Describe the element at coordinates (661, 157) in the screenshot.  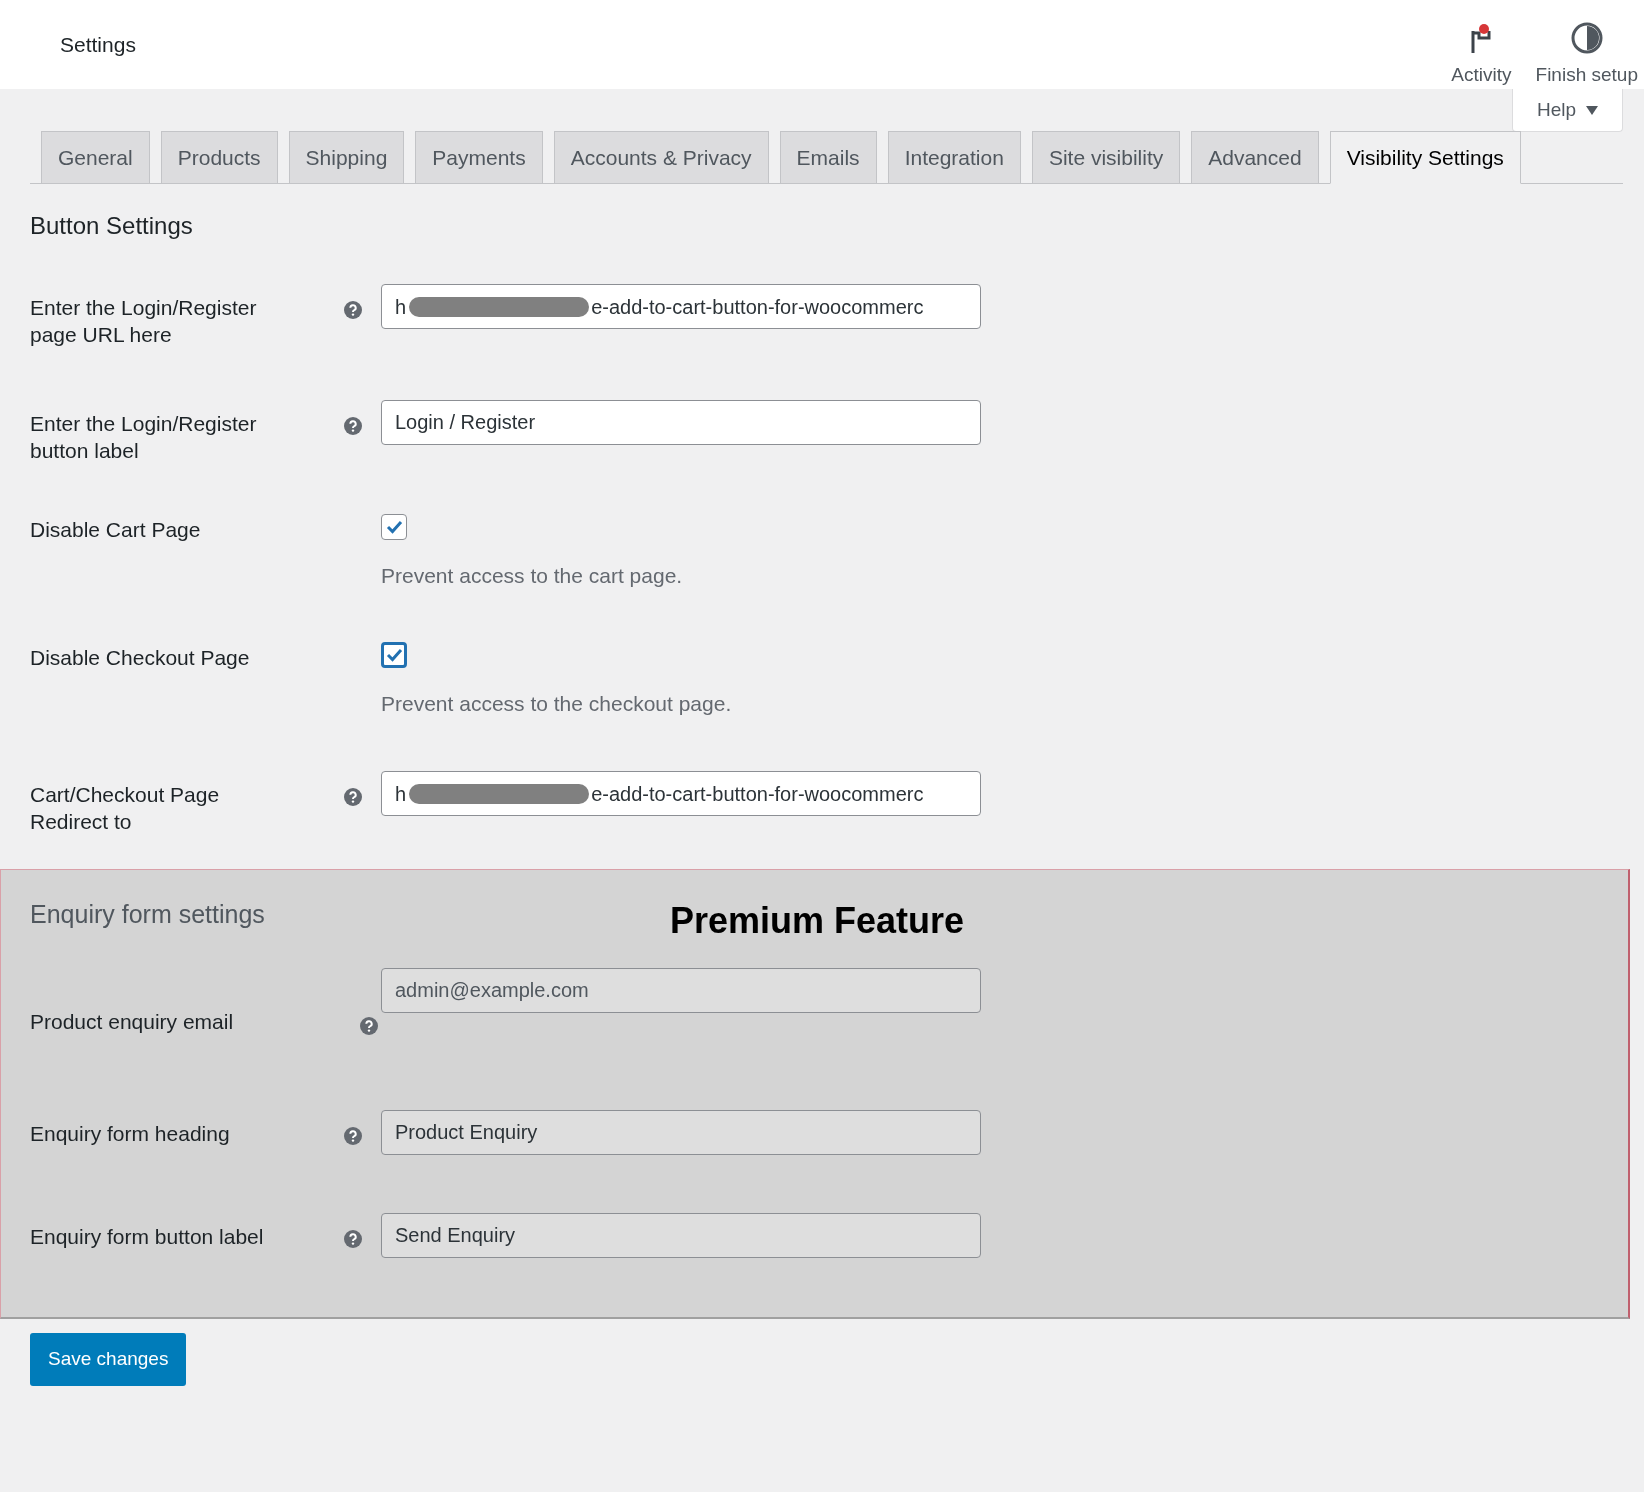
I see `settings-tab: Accounts & Privacy` at that location.